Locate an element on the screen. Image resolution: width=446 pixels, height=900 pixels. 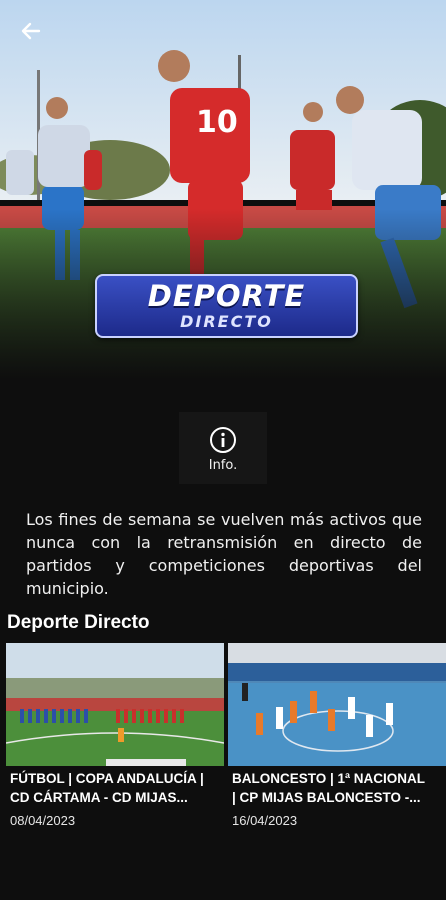
logo-line2: DIRECTO is located at coordinates (226, 321).